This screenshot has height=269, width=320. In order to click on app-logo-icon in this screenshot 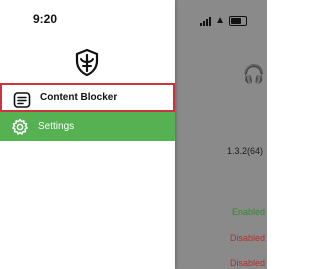, I will do `click(87, 62)`.